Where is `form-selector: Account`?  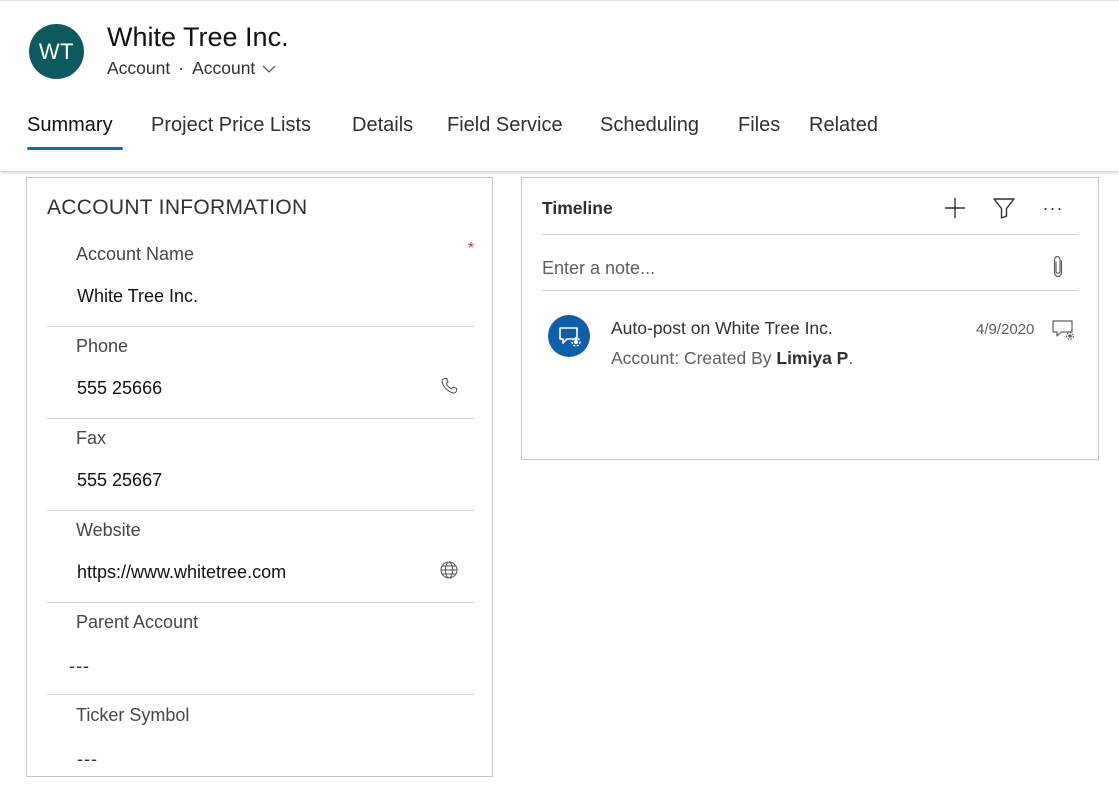
form-selector: Account is located at coordinates (234, 68).